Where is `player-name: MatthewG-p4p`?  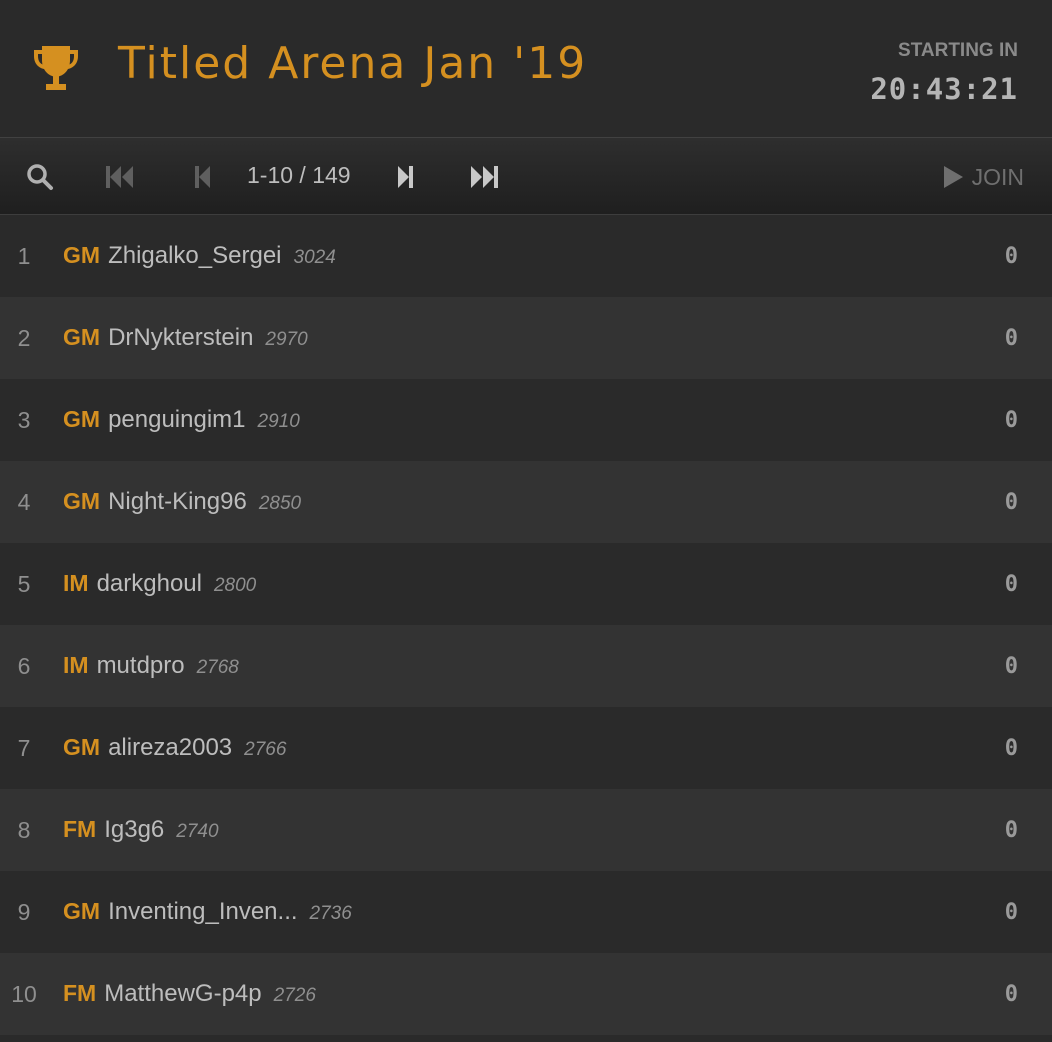 player-name: MatthewG-p4p is located at coordinates (182, 994).